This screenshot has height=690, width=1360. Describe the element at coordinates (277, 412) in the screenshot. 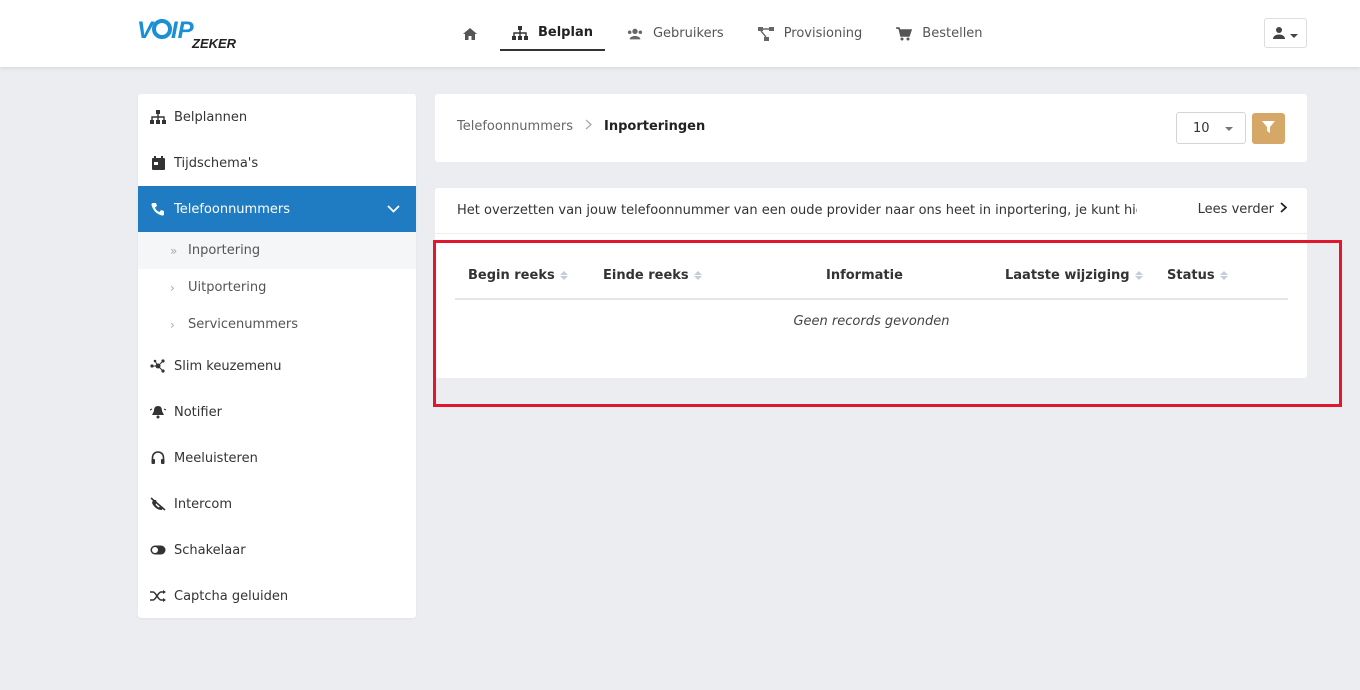

I see `sidebar-item-notifier: Notifier` at that location.